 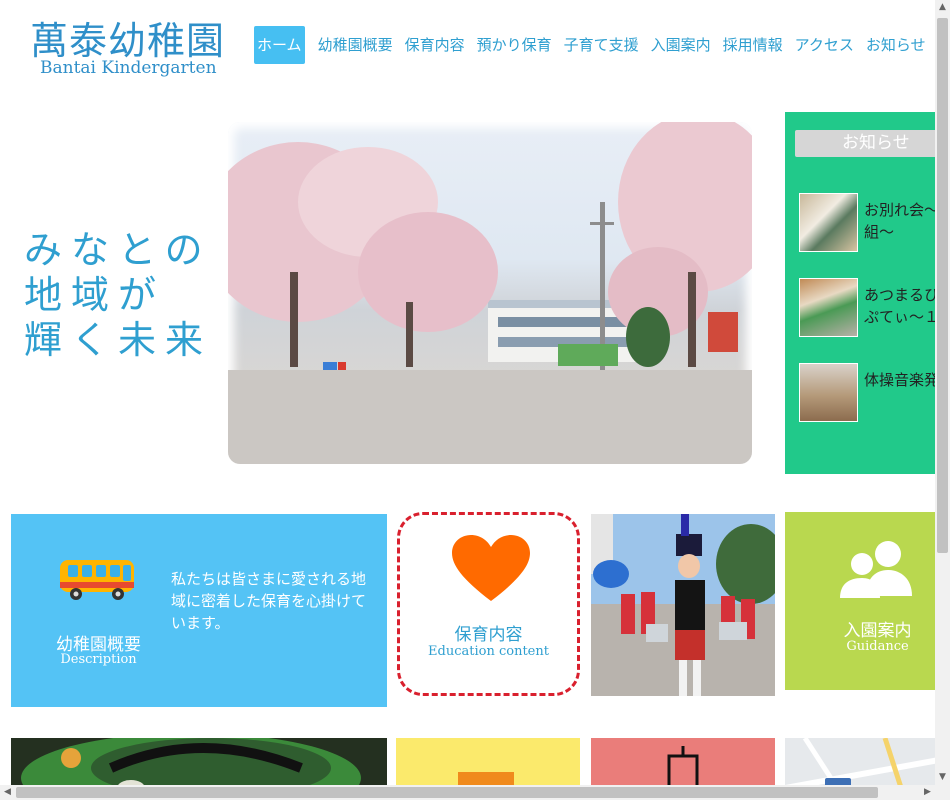 I want to click on scroll-left-arrow-icon: ◀, so click(x=7, y=792).